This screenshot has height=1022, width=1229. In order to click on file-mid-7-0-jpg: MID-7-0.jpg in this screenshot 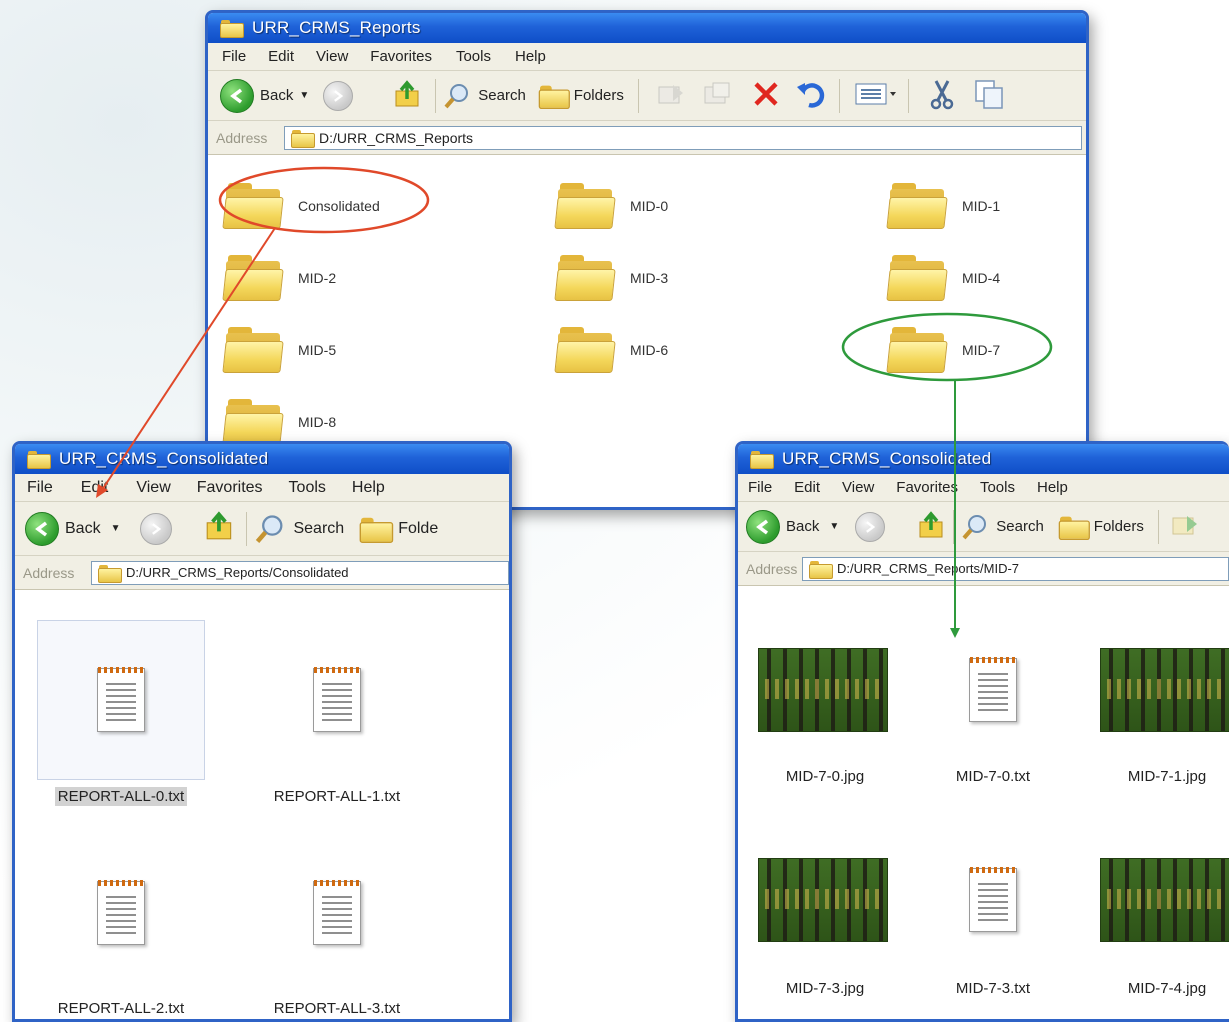, I will do `click(825, 716)`.